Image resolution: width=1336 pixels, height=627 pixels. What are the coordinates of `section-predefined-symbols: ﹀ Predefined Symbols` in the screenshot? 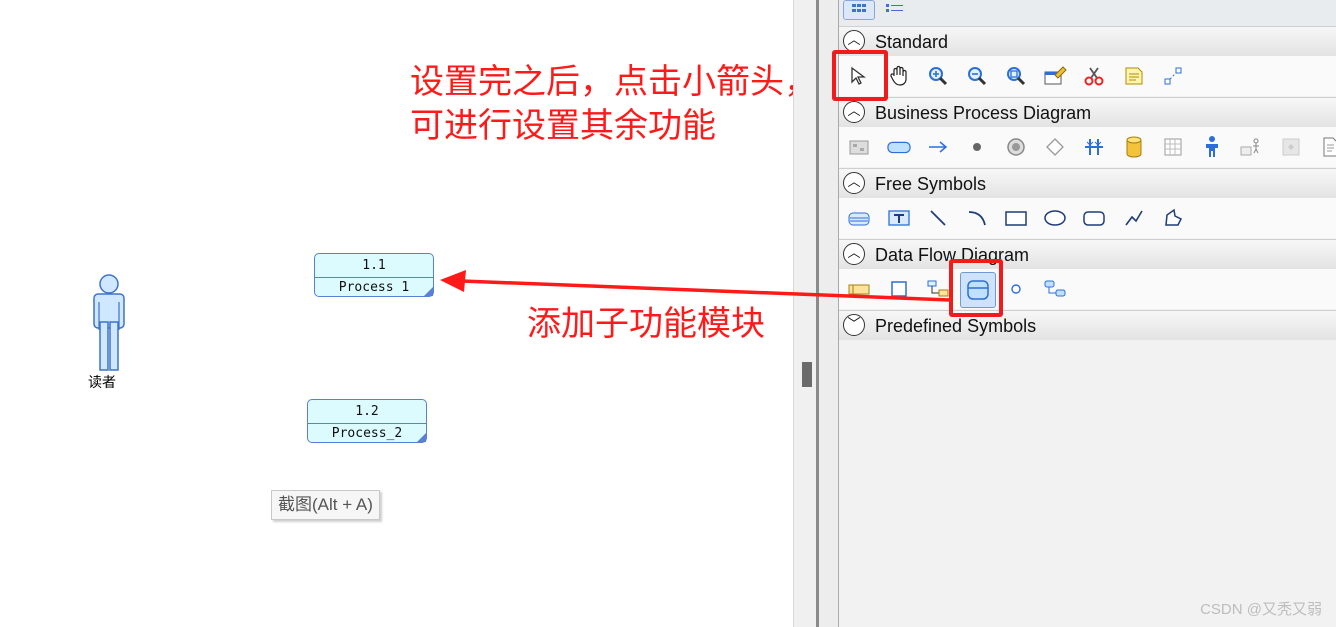 It's located at (1087, 325).